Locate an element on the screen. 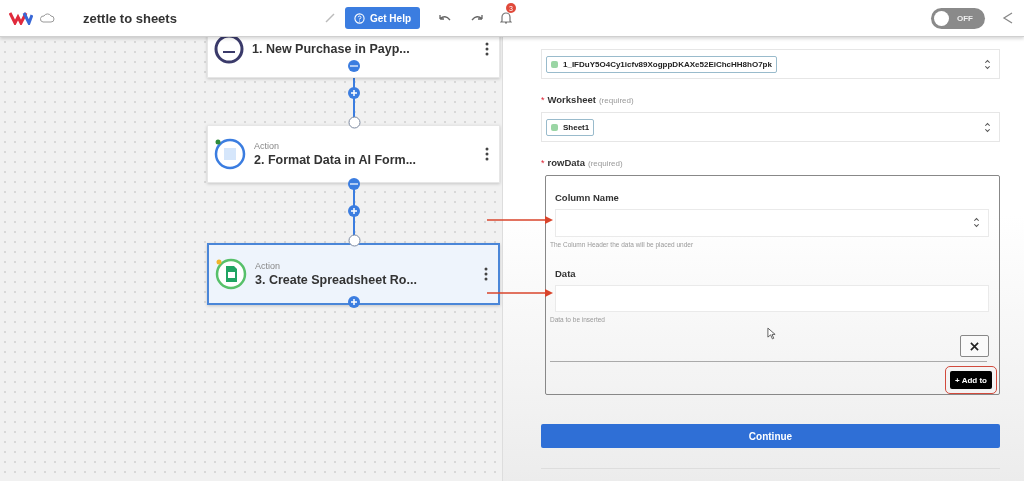 The width and height of the screenshot is (1024, 481). ai-icon is located at coordinates (230, 154).